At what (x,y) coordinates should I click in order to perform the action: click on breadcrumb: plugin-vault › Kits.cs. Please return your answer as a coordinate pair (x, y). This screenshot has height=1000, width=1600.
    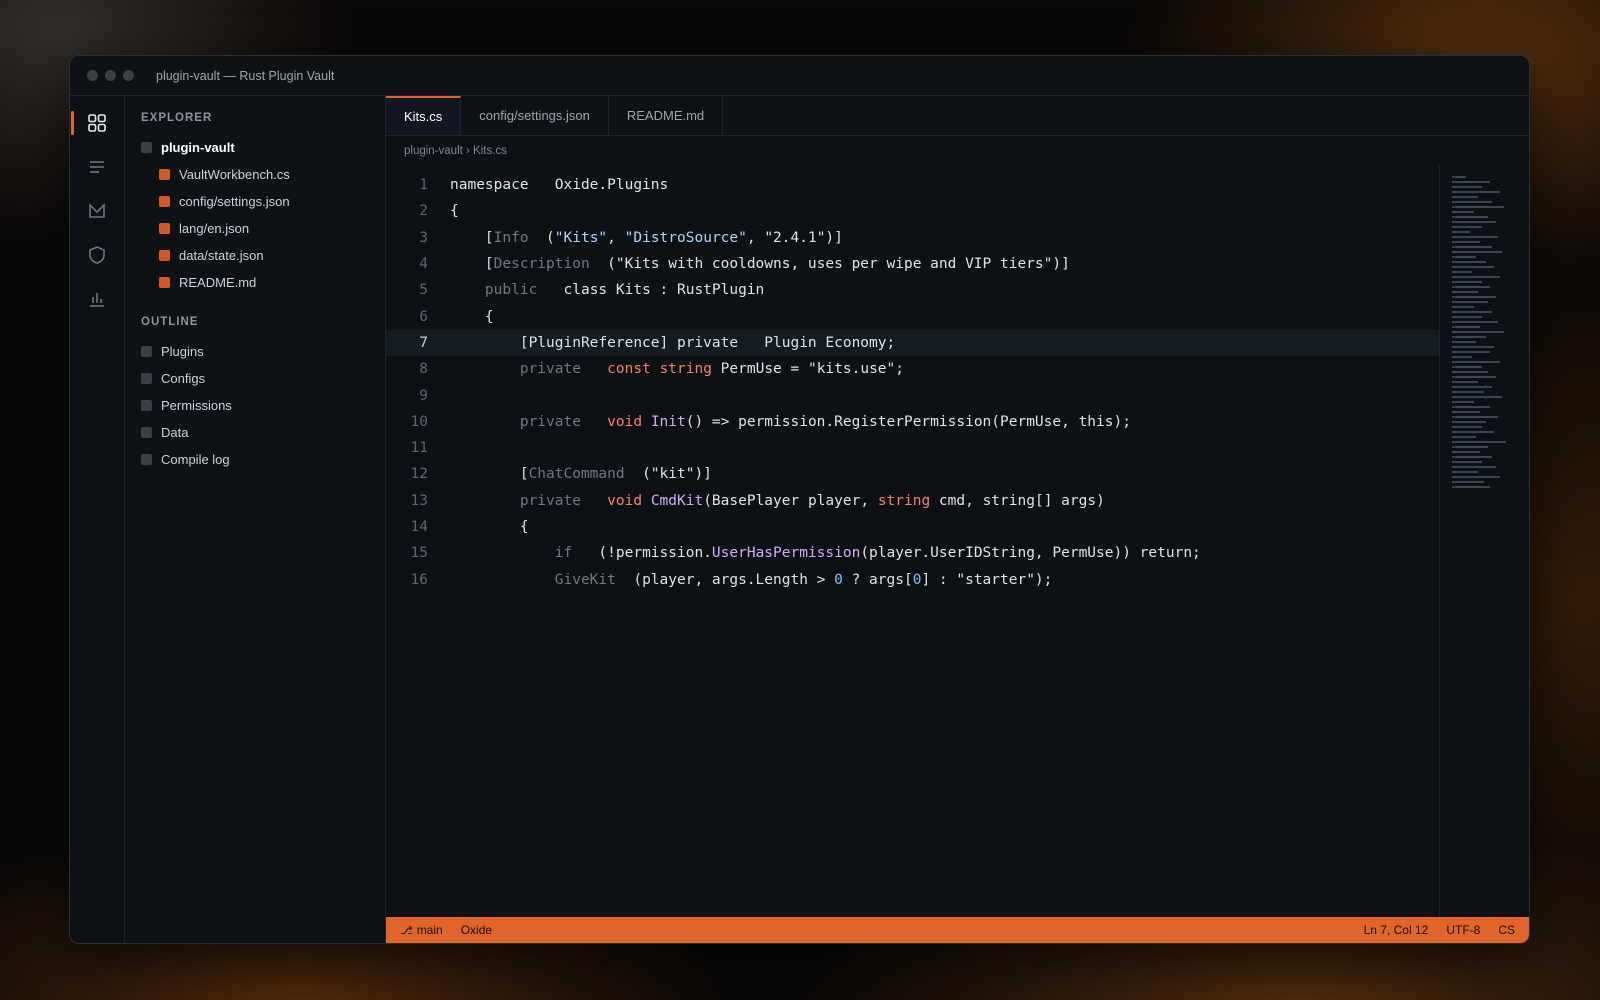
    Looking at the image, I should click on (957, 151).